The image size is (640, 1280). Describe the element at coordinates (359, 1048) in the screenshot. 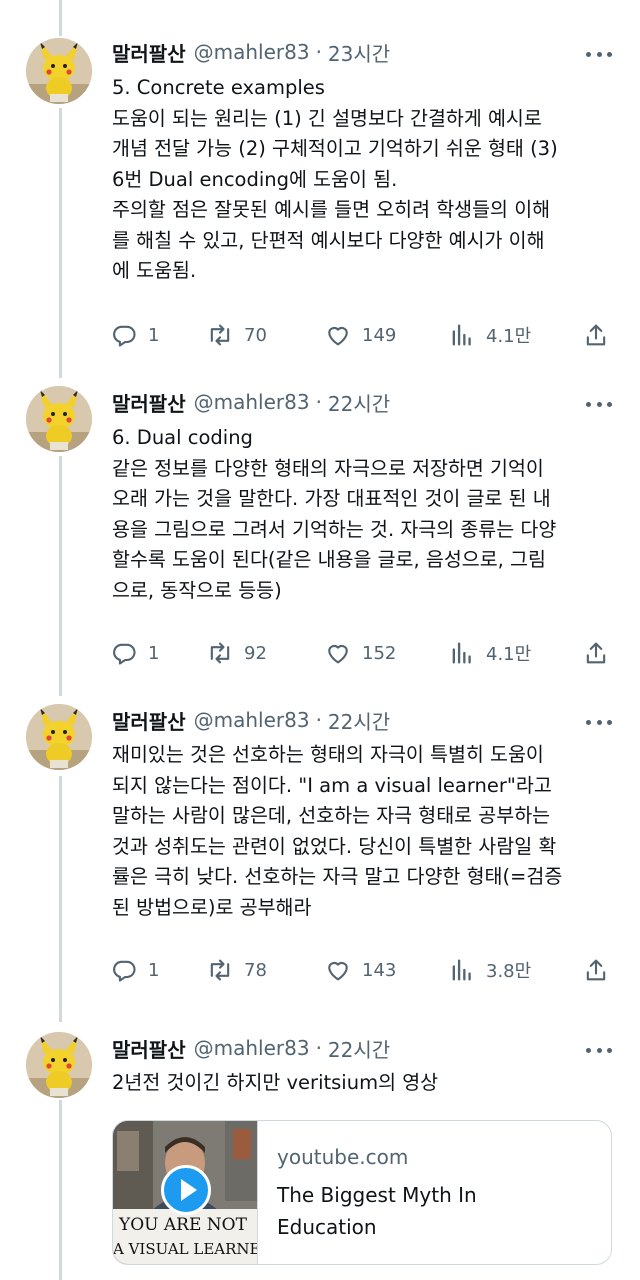

I see `timestamp: 22시간` at that location.